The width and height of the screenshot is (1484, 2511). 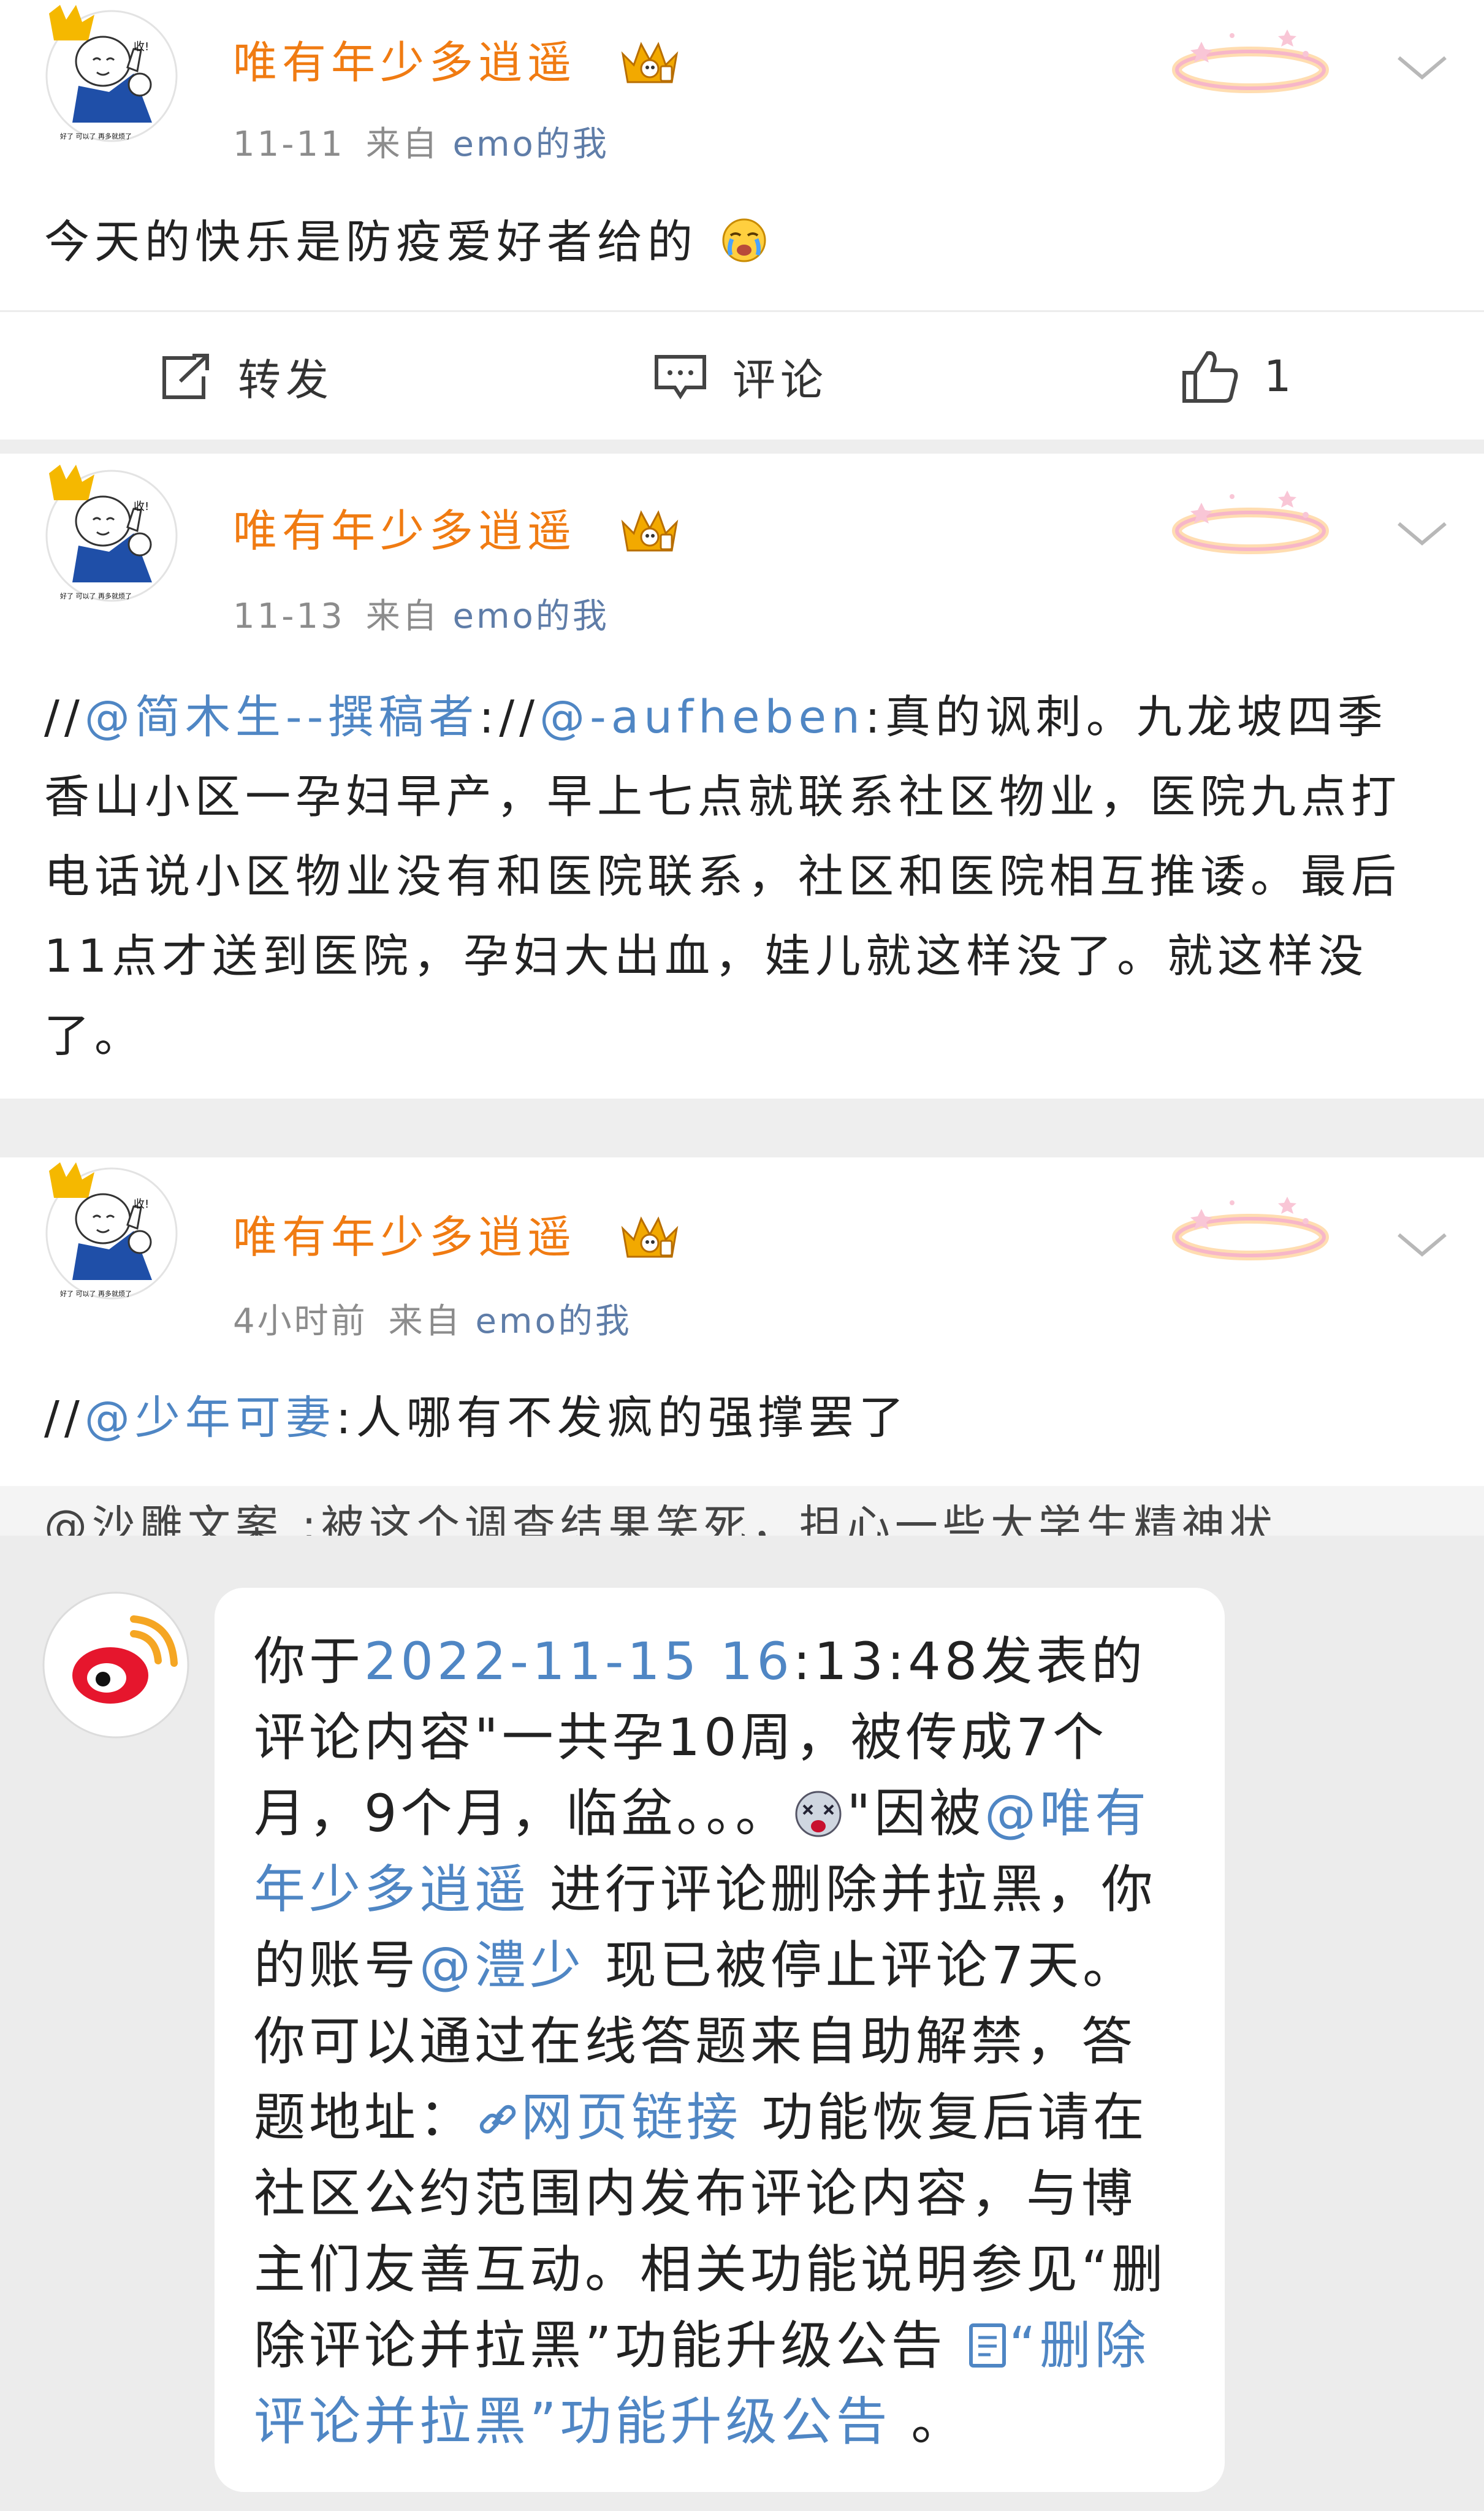 I want to click on crying-emoji, so click(x=744, y=240).